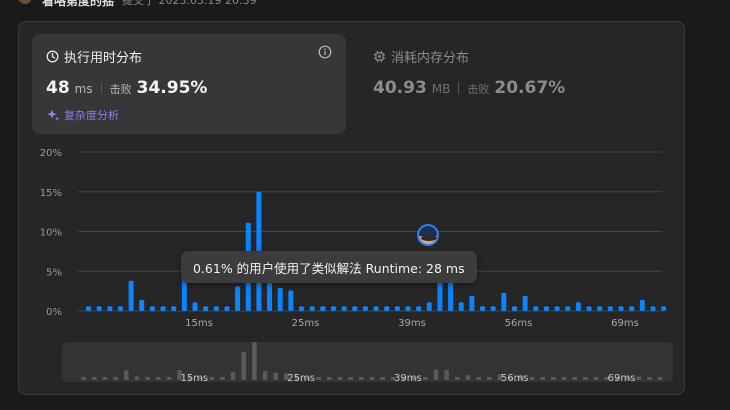 The height and width of the screenshot is (410, 730). What do you see at coordinates (412, 323) in the screenshot?
I see `x-tick-label: 39ms` at bounding box center [412, 323].